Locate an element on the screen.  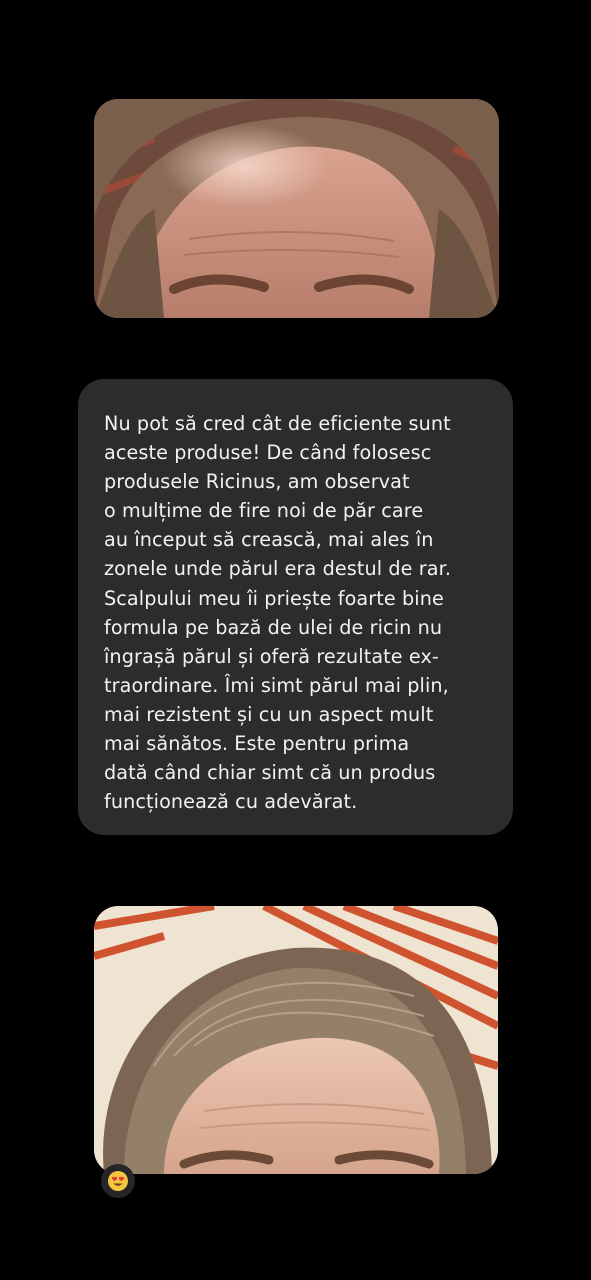
reaction-badge is located at coordinates (118, 1181).